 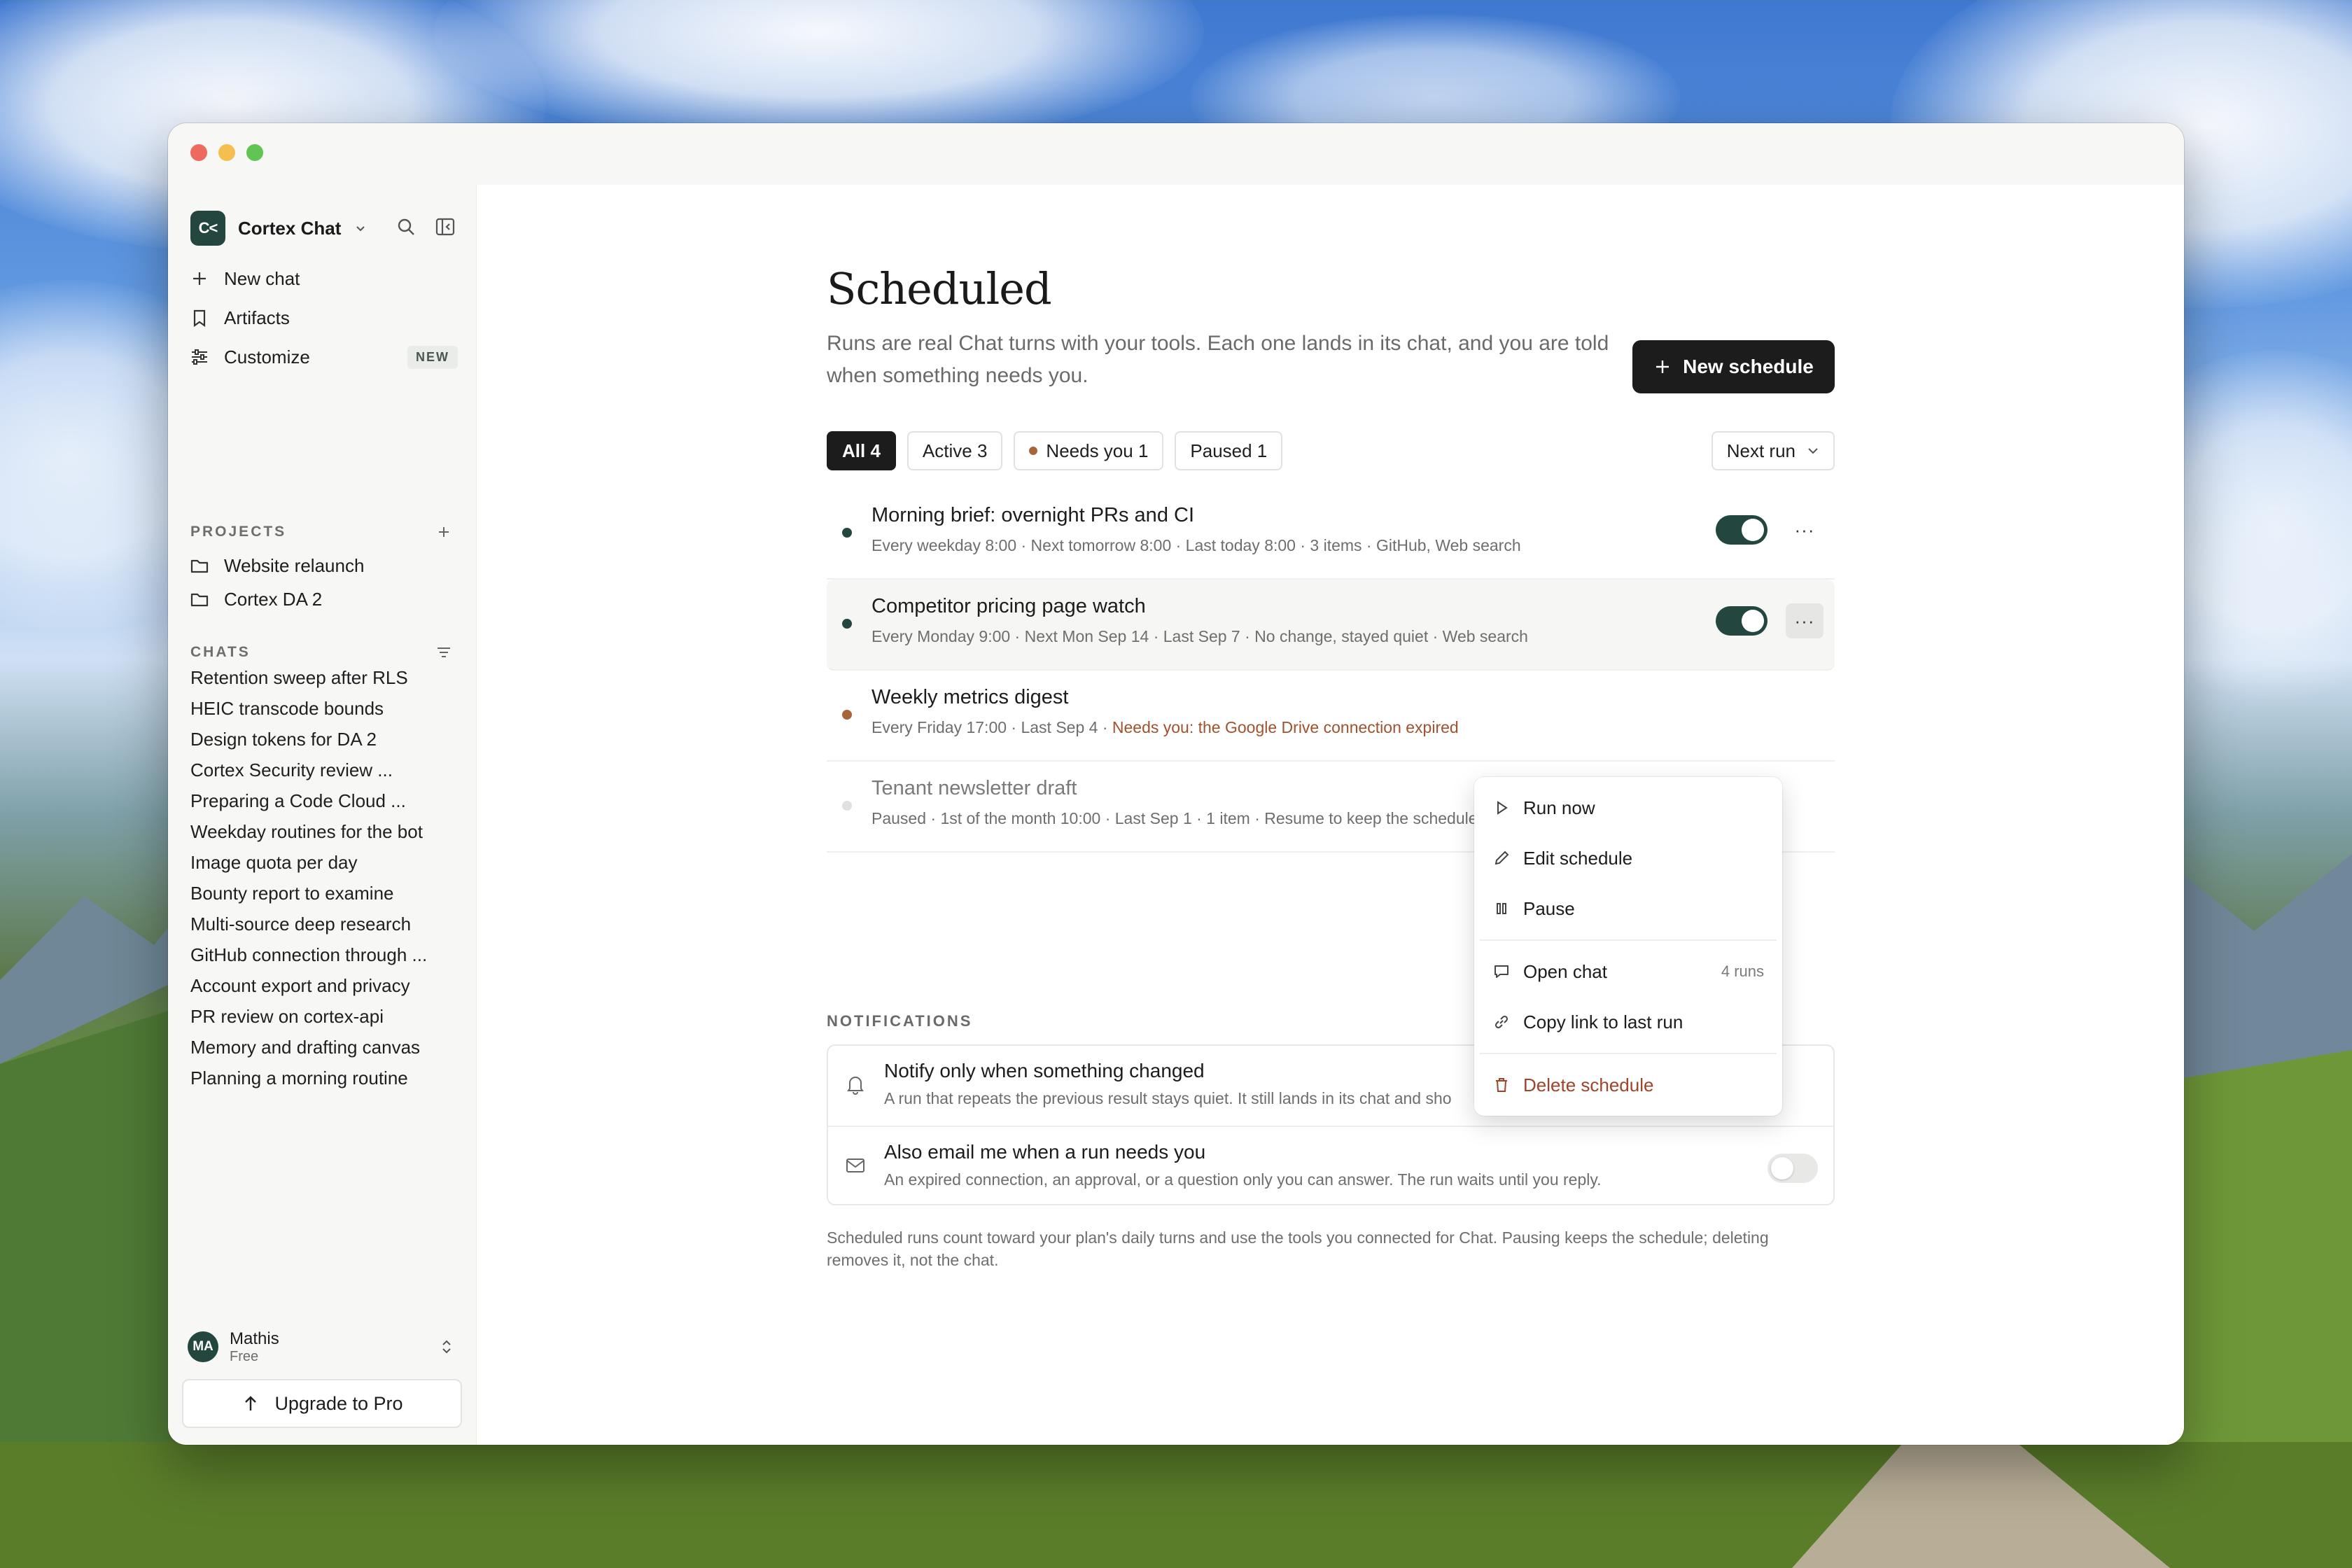 What do you see at coordinates (1588, 1085) in the screenshot?
I see `menu-label: Delete schedule` at bounding box center [1588, 1085].